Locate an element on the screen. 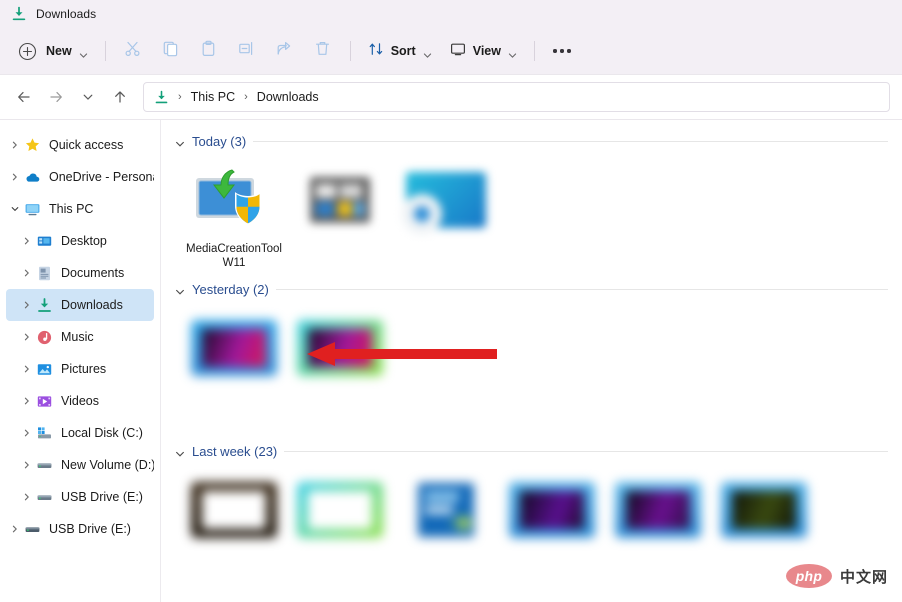 The image size is (902, 602). chevron-down-icon-sort is located at coordinates (427, 52).